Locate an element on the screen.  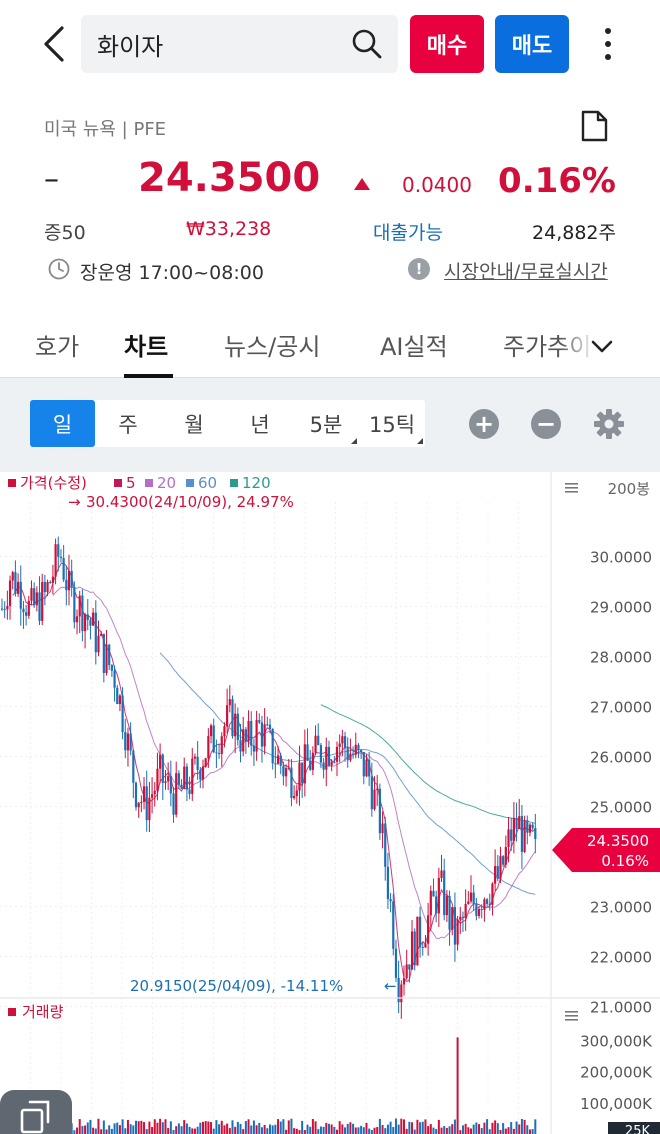
info-icon: ! is located at coordinates (419, 269).